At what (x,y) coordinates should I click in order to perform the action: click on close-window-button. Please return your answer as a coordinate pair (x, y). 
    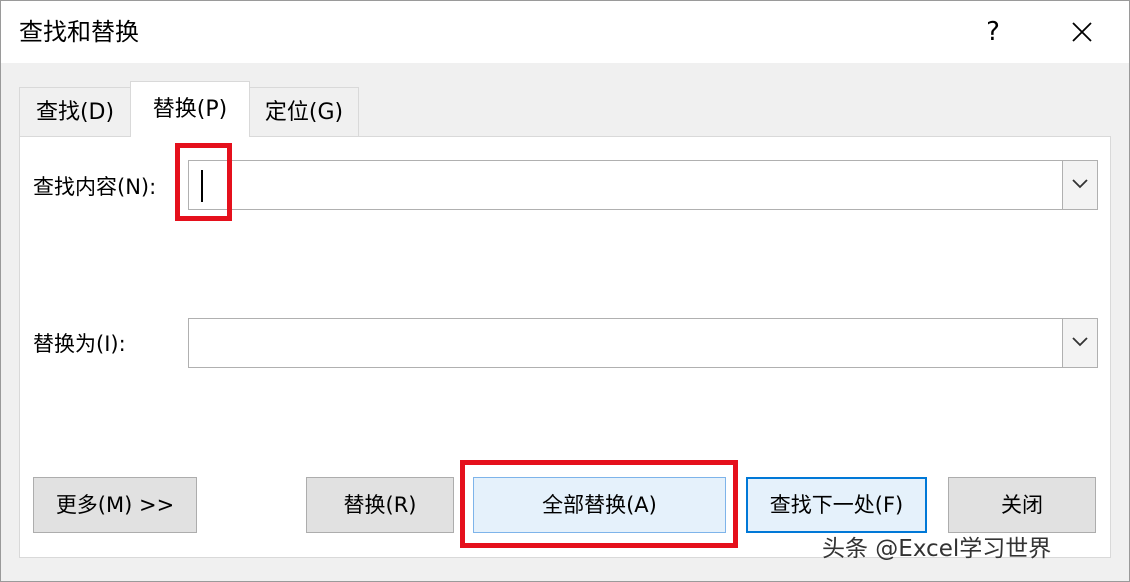
    Looking at the image, I should click on (1082, 32).